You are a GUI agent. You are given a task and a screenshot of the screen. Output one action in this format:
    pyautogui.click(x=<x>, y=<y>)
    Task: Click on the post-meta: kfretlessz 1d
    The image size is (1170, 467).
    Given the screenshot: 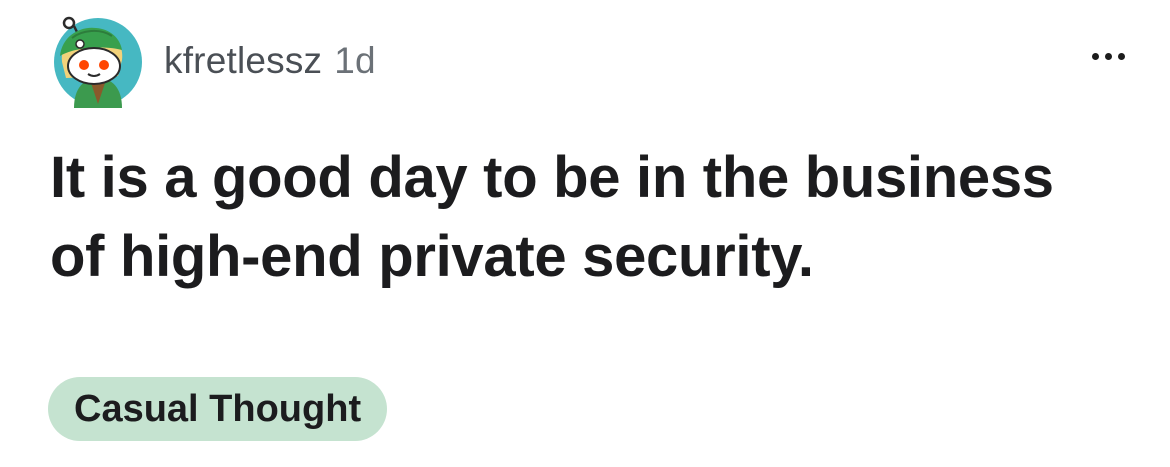 What is the action you would take?
    pyautogui.click(x=270, y=61)
    